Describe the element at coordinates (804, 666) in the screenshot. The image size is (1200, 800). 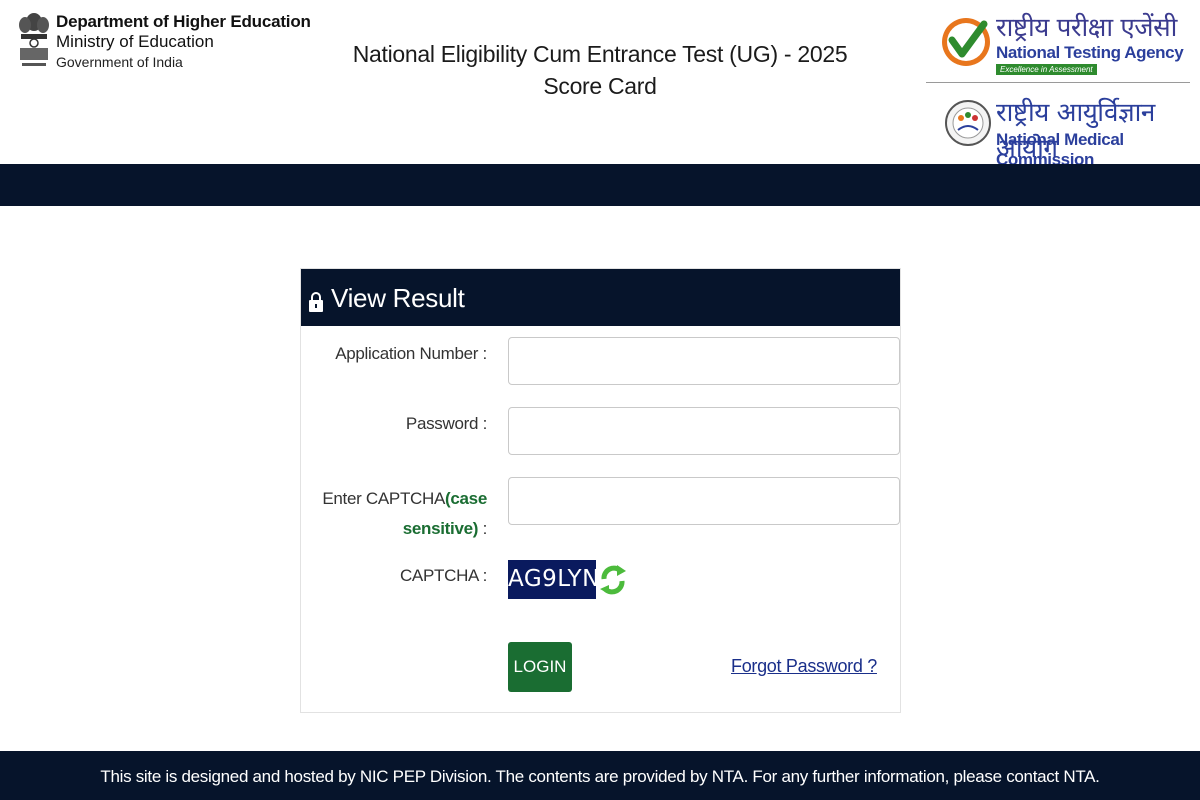
I see `forgot-password-link: Forgot Password ?` at that location.